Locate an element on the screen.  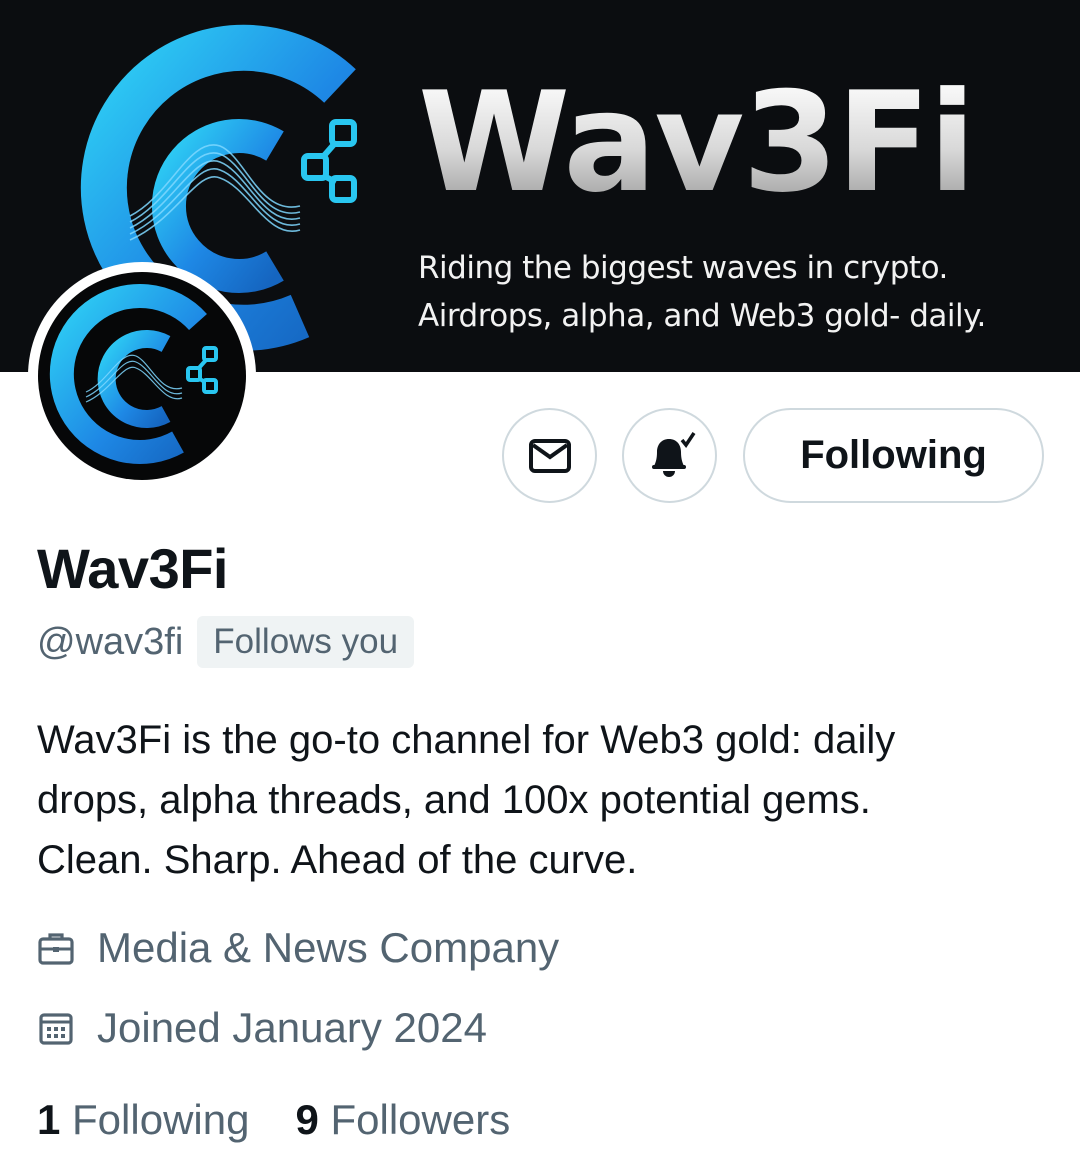
envelope-icon is located at coordinates (549, 455).